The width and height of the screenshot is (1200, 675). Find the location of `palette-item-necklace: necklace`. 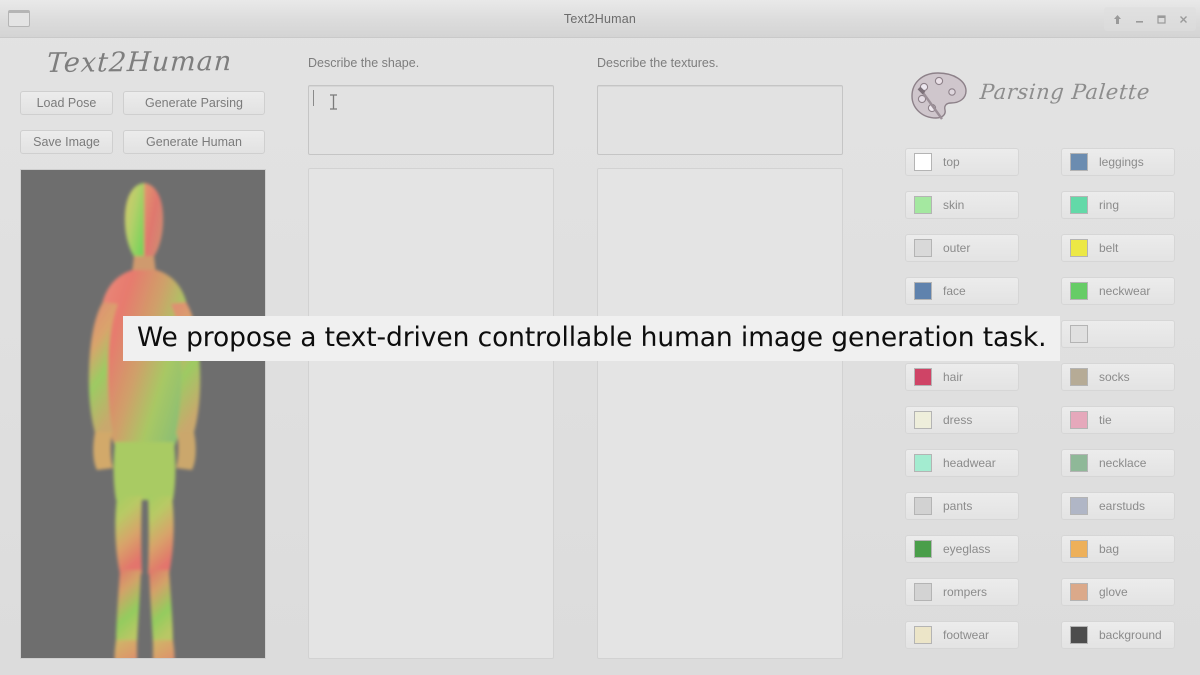

palette-item-necklace: necklace is located at coordinates (1118, 463).